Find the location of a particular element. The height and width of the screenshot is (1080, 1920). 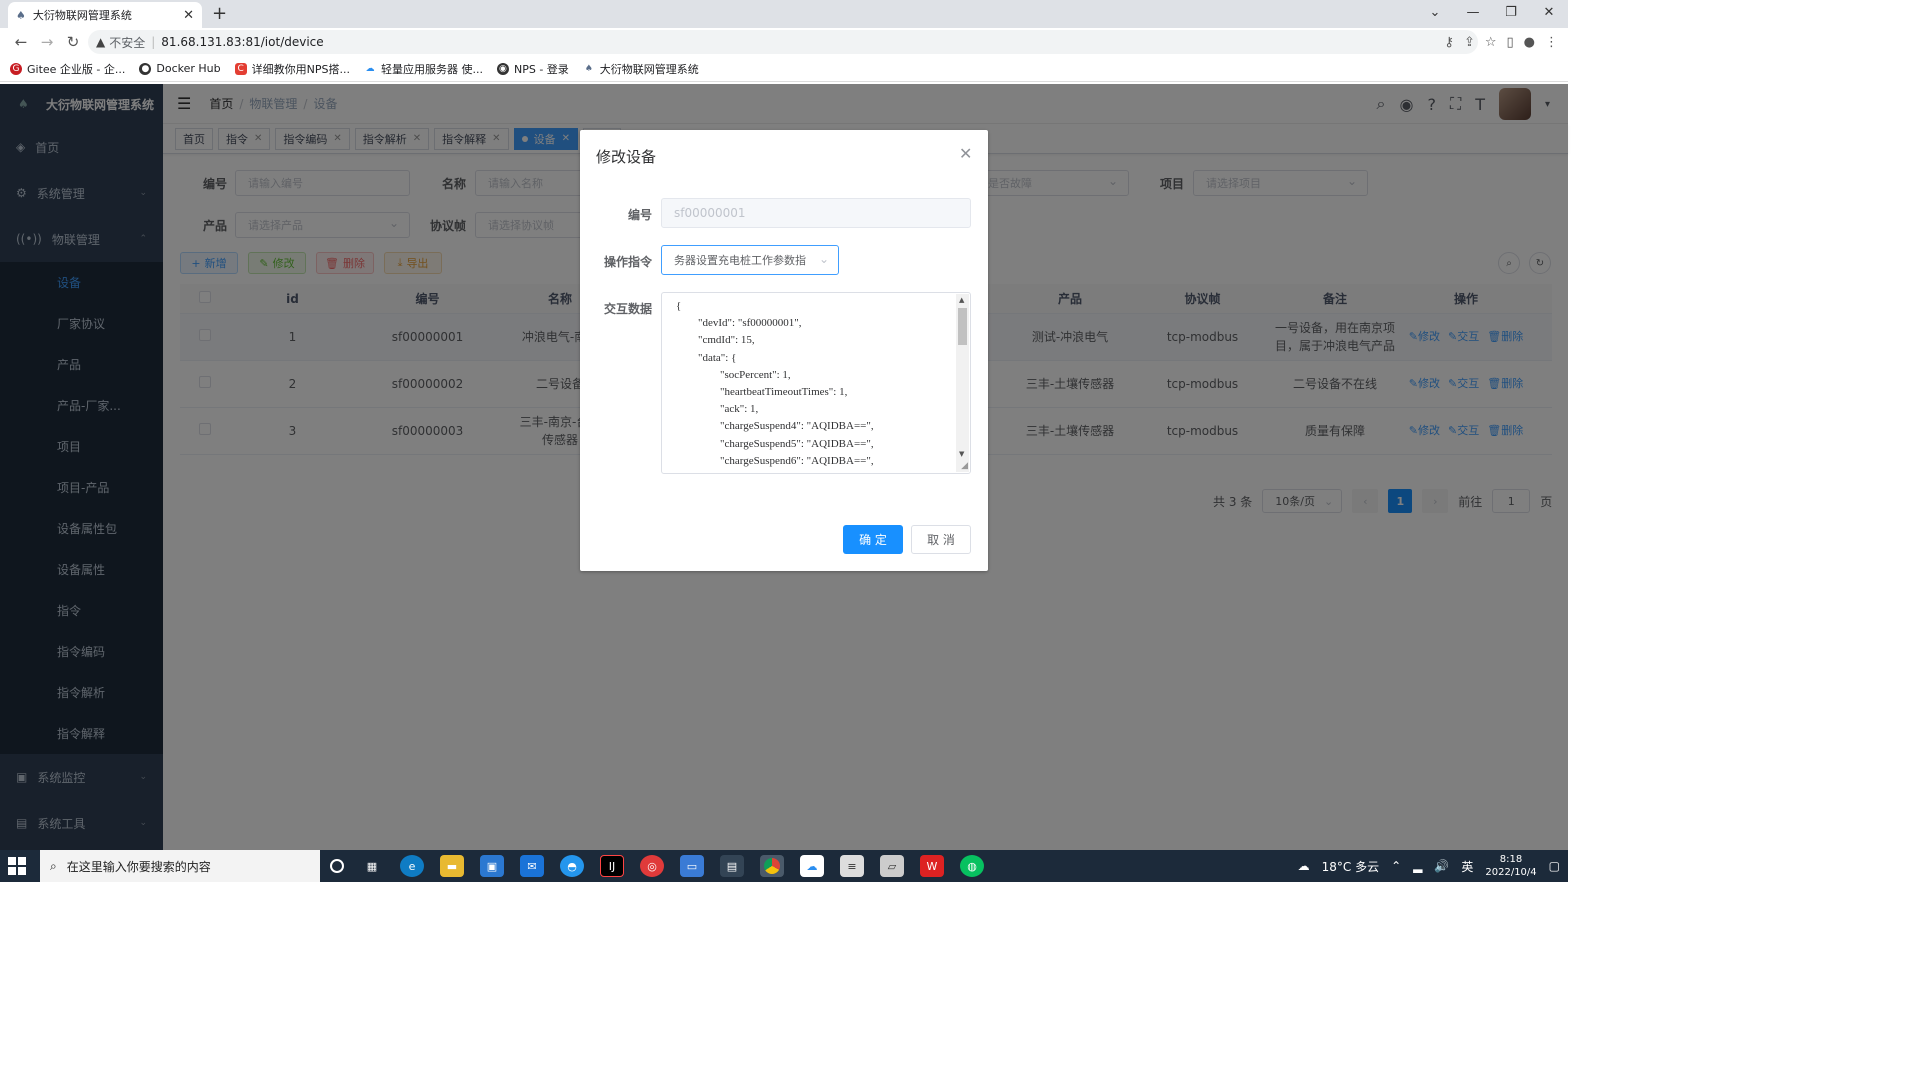

browser-tab-title: 大衍物联网管理系统 is located at coordinates (82, 15).